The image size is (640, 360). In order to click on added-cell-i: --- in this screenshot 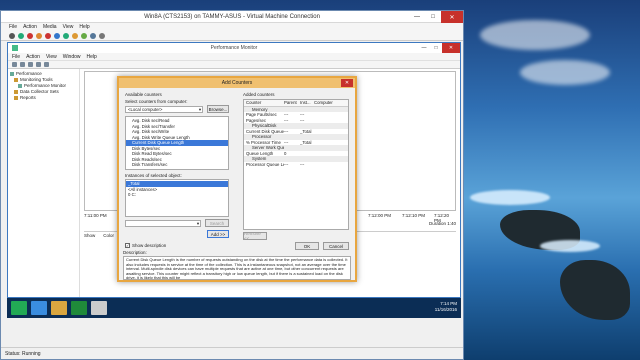, I will do `click(302, 164)`.